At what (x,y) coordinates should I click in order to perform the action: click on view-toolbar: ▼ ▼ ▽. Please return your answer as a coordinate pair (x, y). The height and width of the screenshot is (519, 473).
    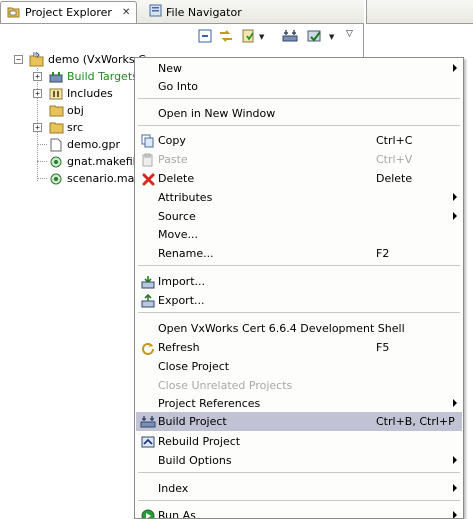
    Looking at the image, I should click on (182, 36).